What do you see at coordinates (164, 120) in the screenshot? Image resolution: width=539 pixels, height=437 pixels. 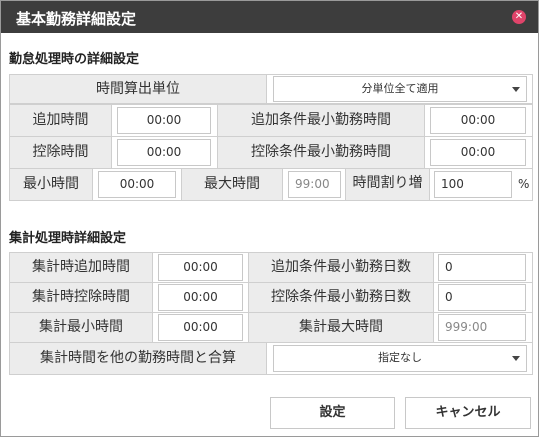 I see `add-time-input: 00:00` at bounding box center [164, 120].